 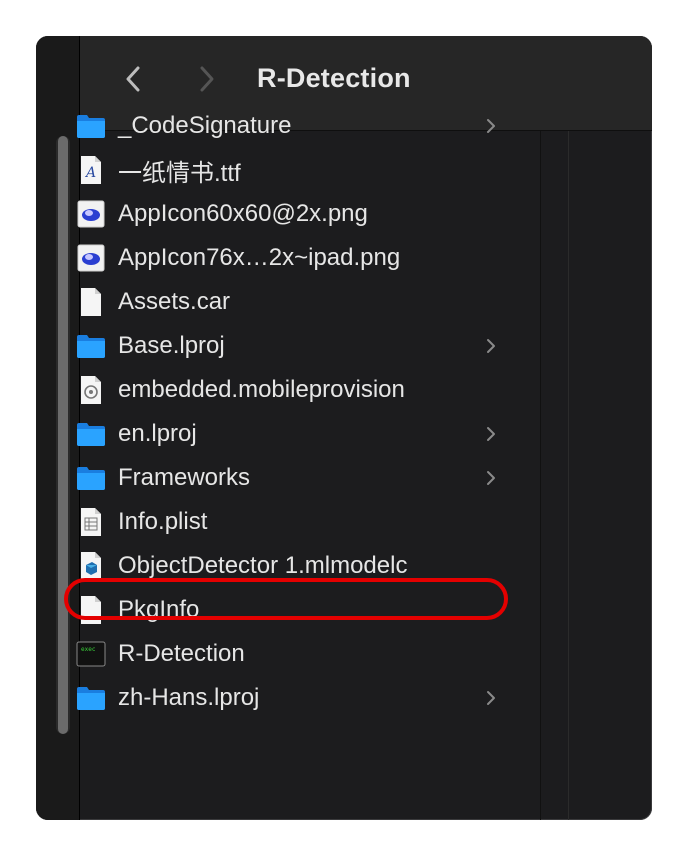 What do you see at coordinates (189, 697) in the screenshot?
I see `file-name: zh-Hans.lproj` at bounding box center [189, 697].